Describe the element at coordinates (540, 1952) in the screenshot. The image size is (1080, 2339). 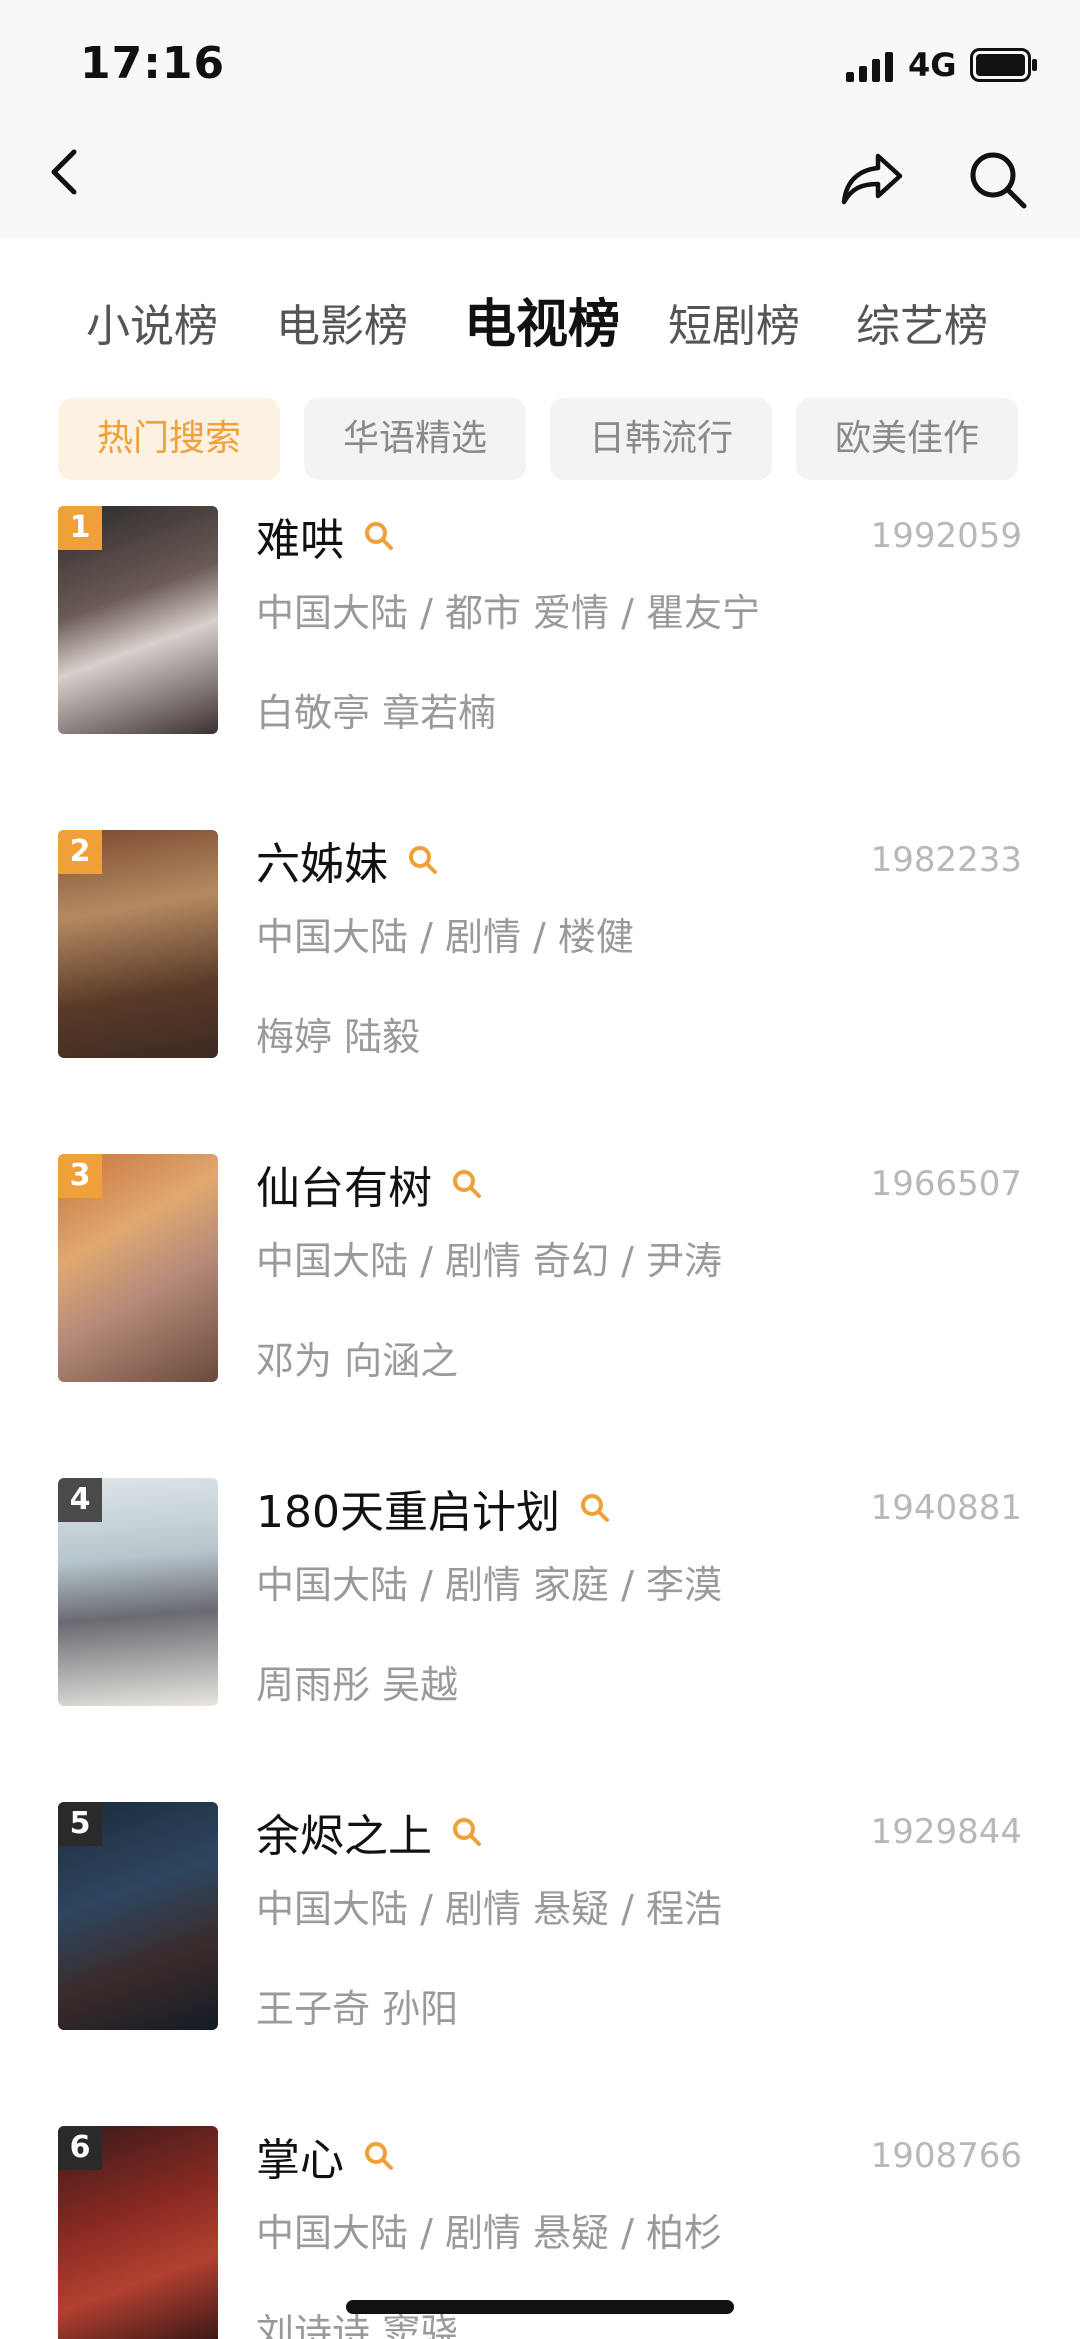
I see `list-item: 5 余烬之上 1929844 中国大陆 / 剧情 悬疑 / 程浩 王子奇 孙阳` at that location.